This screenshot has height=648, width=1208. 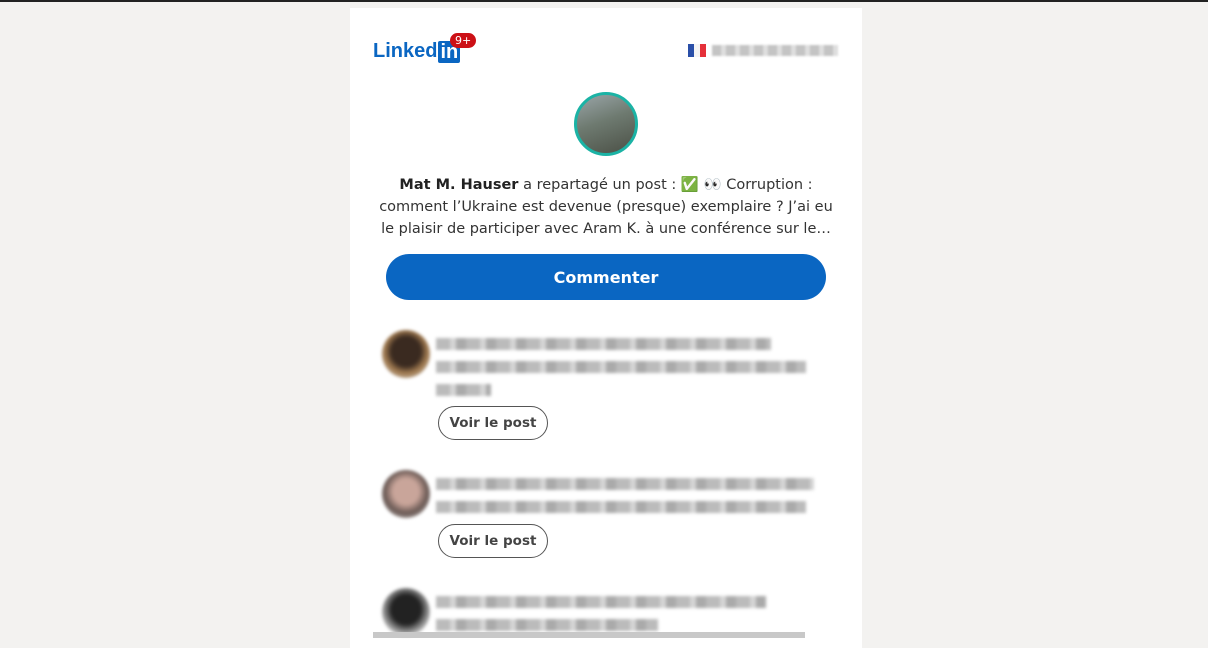 I want to click on horizontal-scrollbar, so click(x=589, y=635).